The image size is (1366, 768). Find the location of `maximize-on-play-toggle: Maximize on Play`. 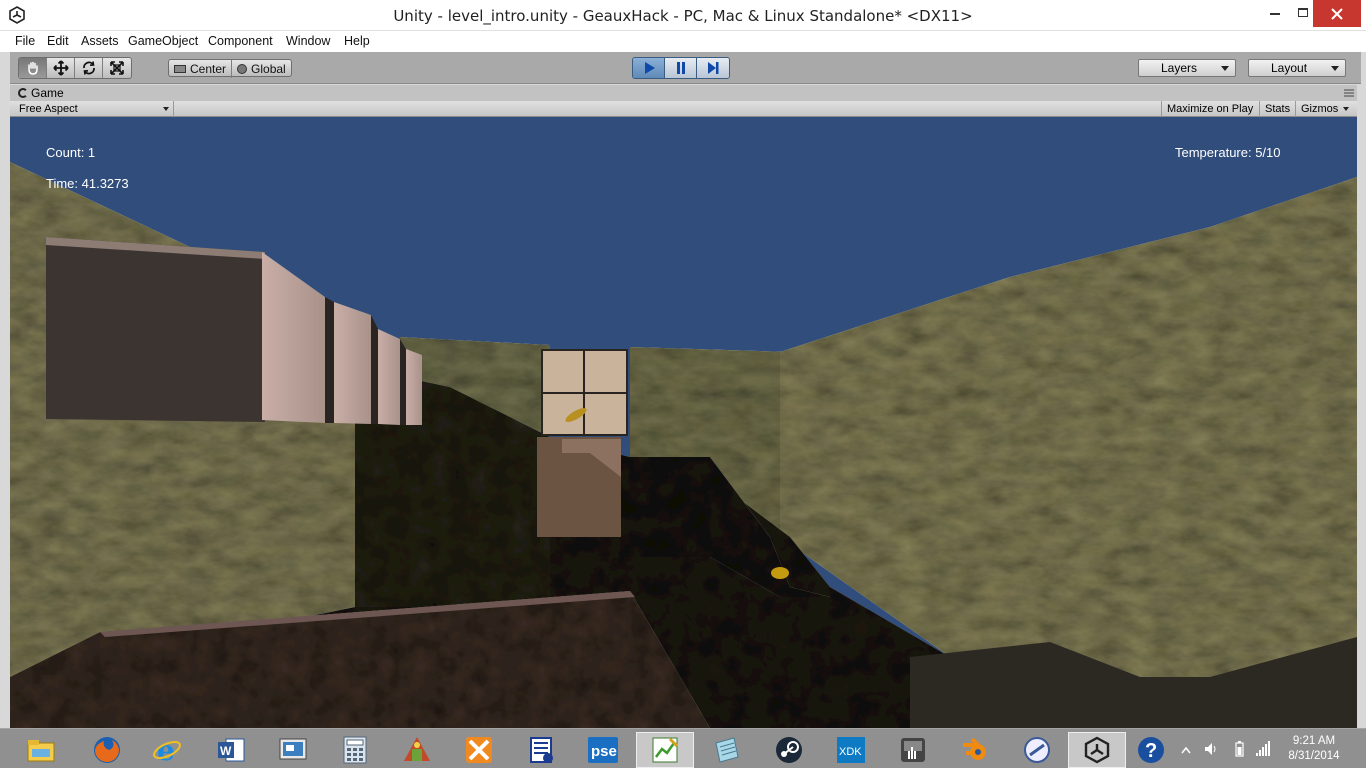

maximize-on-play-toggle: Maximize on Play is located at coordinates (1209, 109).